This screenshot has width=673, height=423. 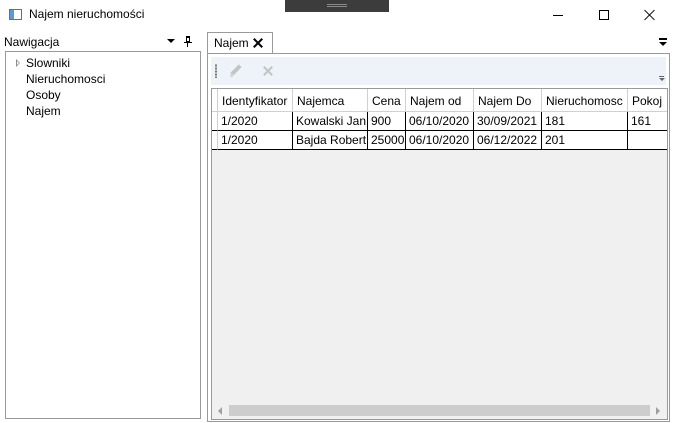 I want to click on tree-item-nieruchomosci: Nieruchomosci, so click(x=101, y=79).